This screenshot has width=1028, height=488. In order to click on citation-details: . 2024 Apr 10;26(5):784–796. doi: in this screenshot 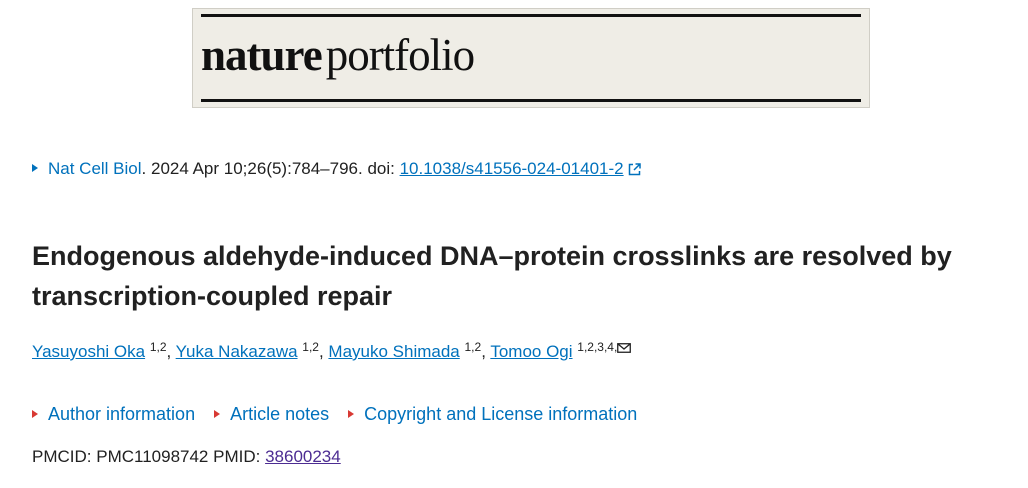, I will do `click(270, 168)`.